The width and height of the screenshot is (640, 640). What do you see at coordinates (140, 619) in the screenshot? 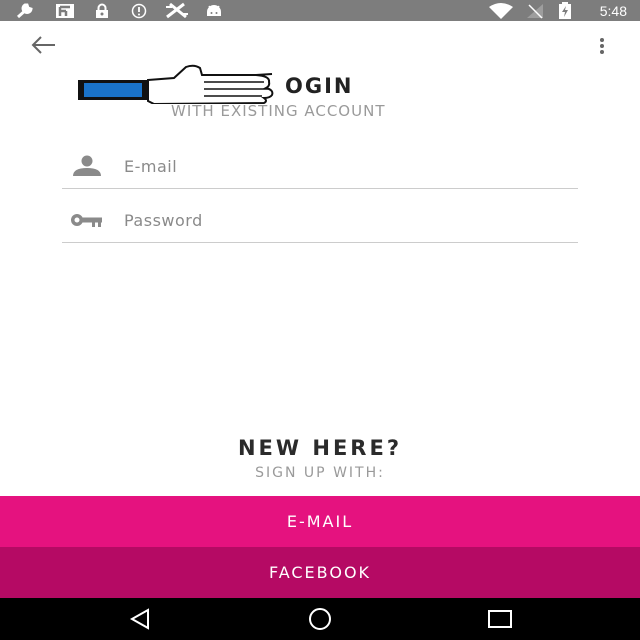
I see `back-triangle-icon` at bounding box center [140, 619].